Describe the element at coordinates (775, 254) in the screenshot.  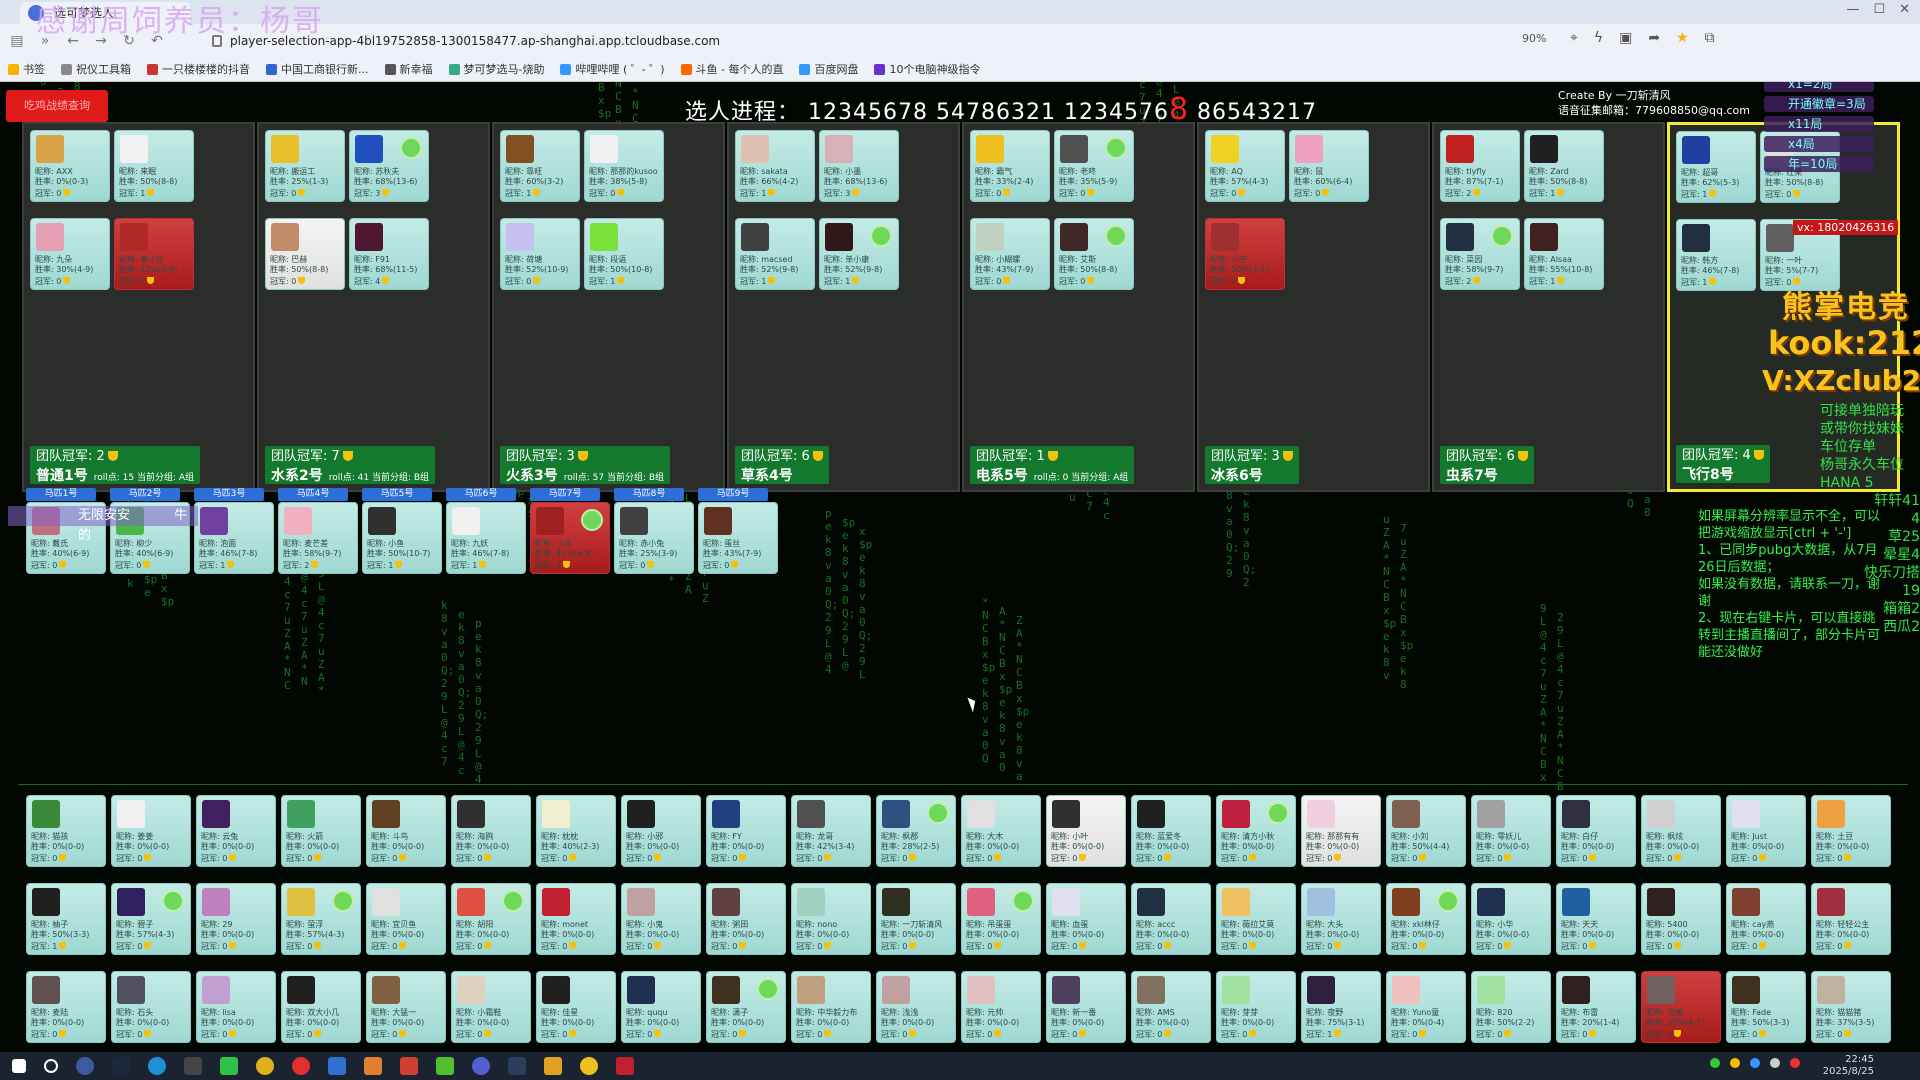
I see `player-card: 昵称: macsed 胜率: 52%(9-8) 冠军: 1` at that location.